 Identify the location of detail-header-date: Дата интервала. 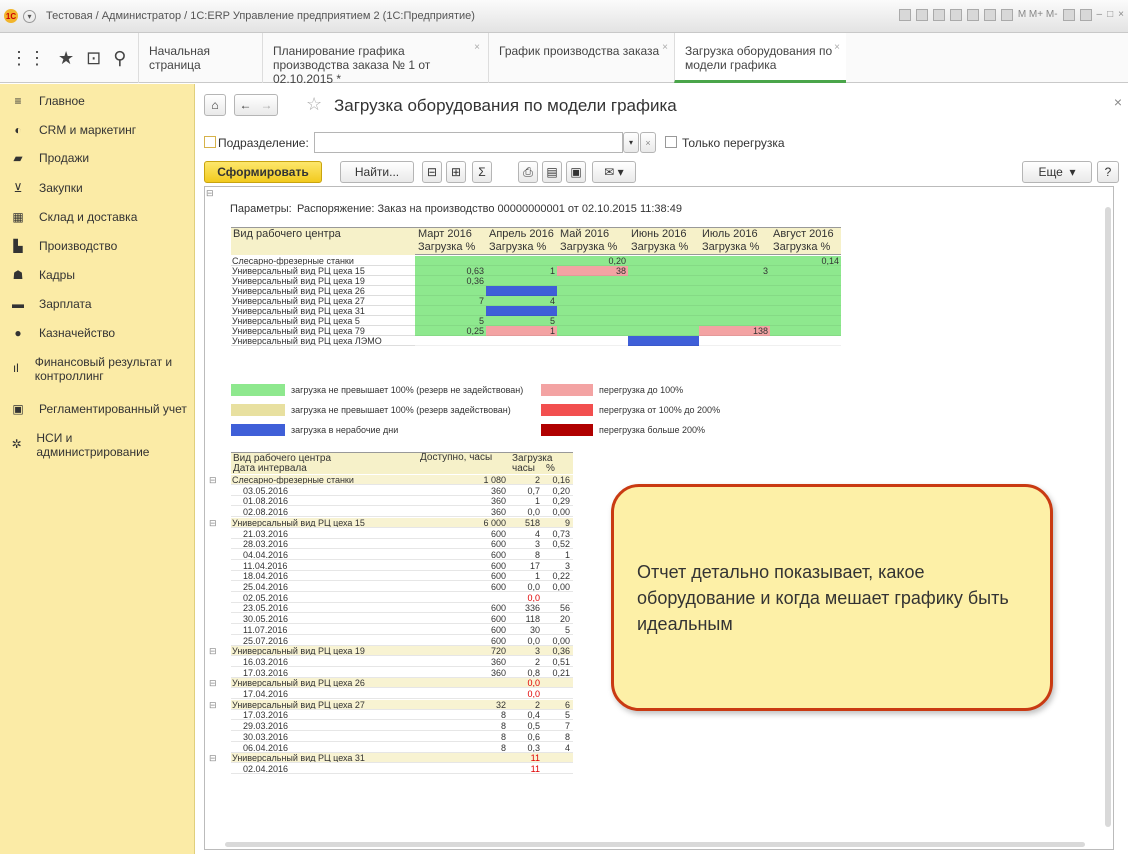
(324, 468).